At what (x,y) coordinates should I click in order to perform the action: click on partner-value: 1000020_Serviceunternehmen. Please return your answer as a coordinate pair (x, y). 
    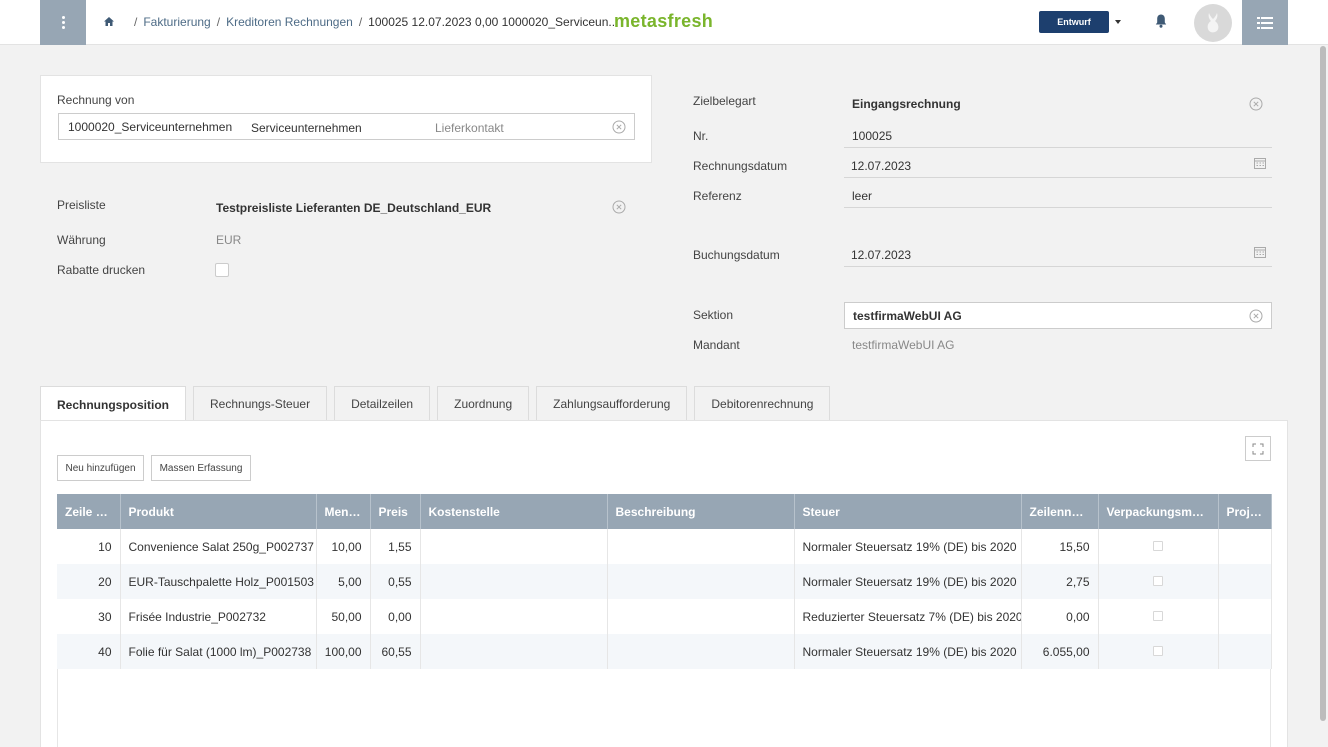
    Looking at the image, I should click on (150, 127).